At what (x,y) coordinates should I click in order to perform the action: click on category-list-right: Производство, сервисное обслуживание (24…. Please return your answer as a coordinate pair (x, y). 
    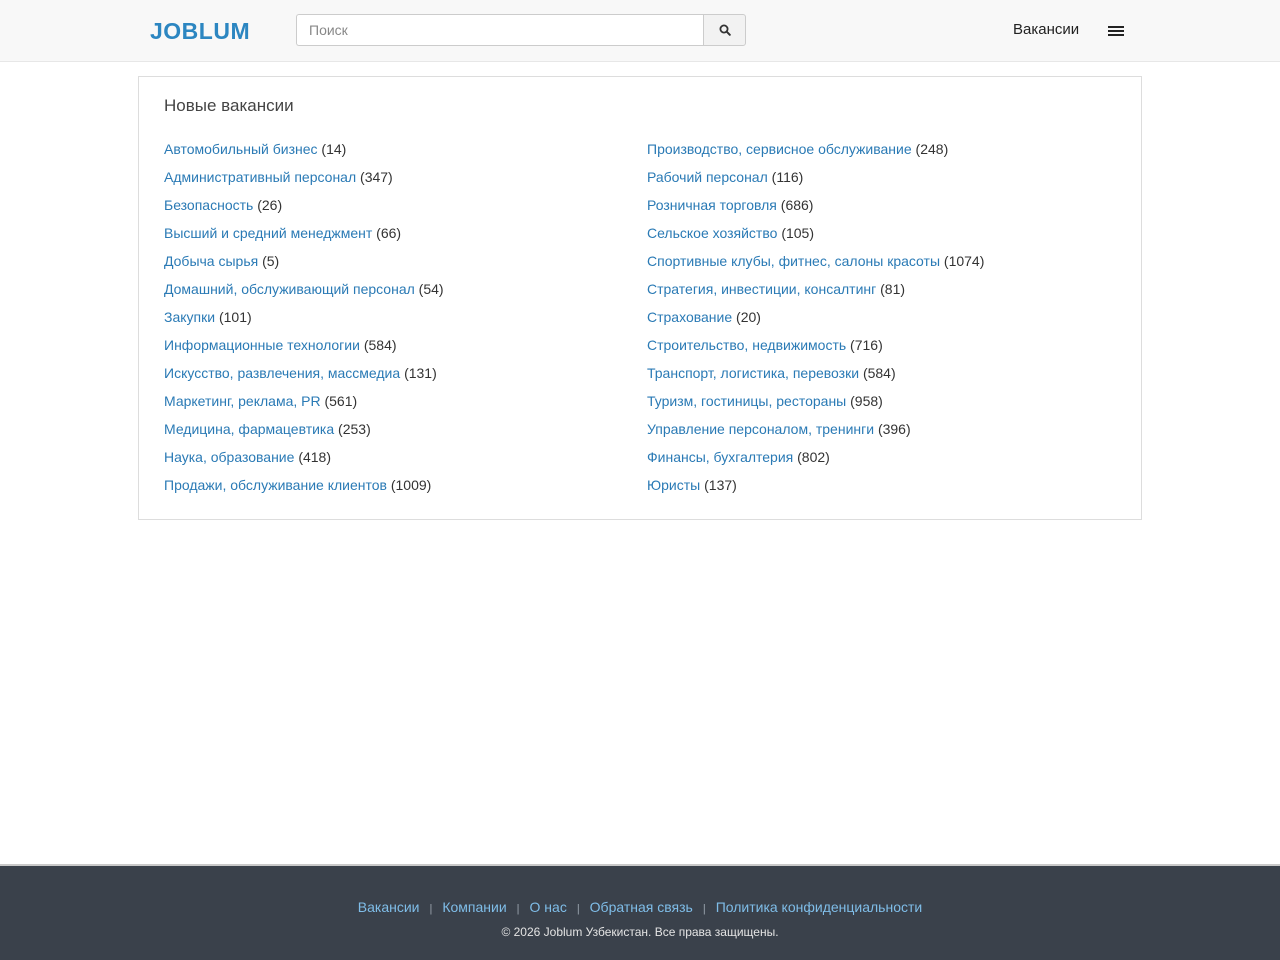
    Looking at the image, I should click on (815, 321).